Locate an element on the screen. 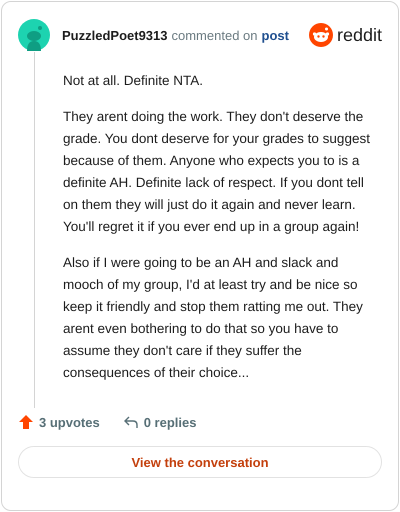  avatar-icon is located at coordinates (34, 35).